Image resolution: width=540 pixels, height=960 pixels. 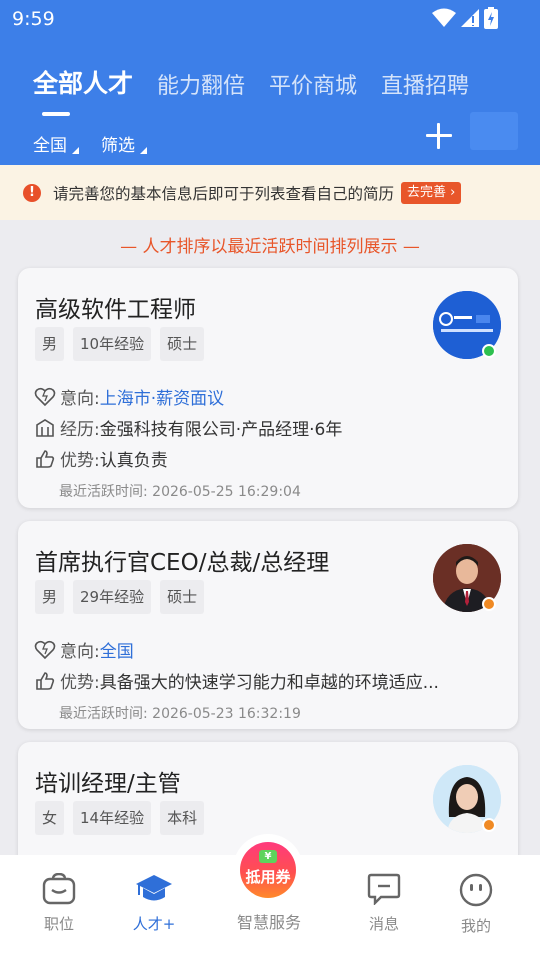 What do you see at coordinates (58, 924) in the screenshot?
I see `nav-label: 职位` at bounding box center [58, 924].